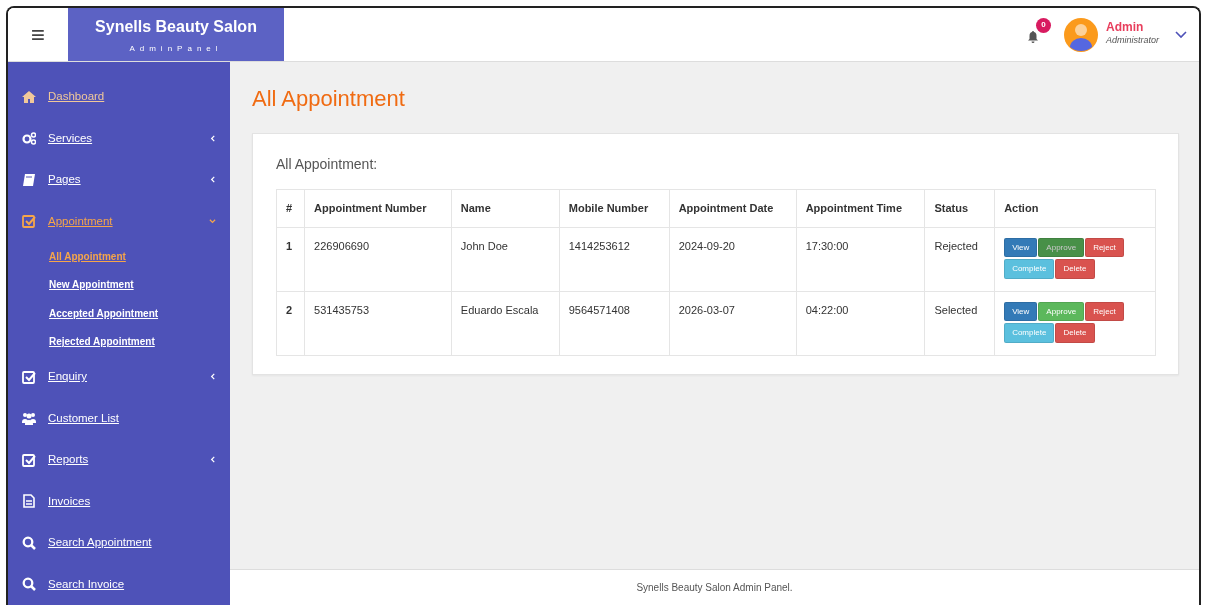  Describe the element at coordinates (176, 26) in the screenshot. I see `brand-title: Synells Beauty Salon` at that location.